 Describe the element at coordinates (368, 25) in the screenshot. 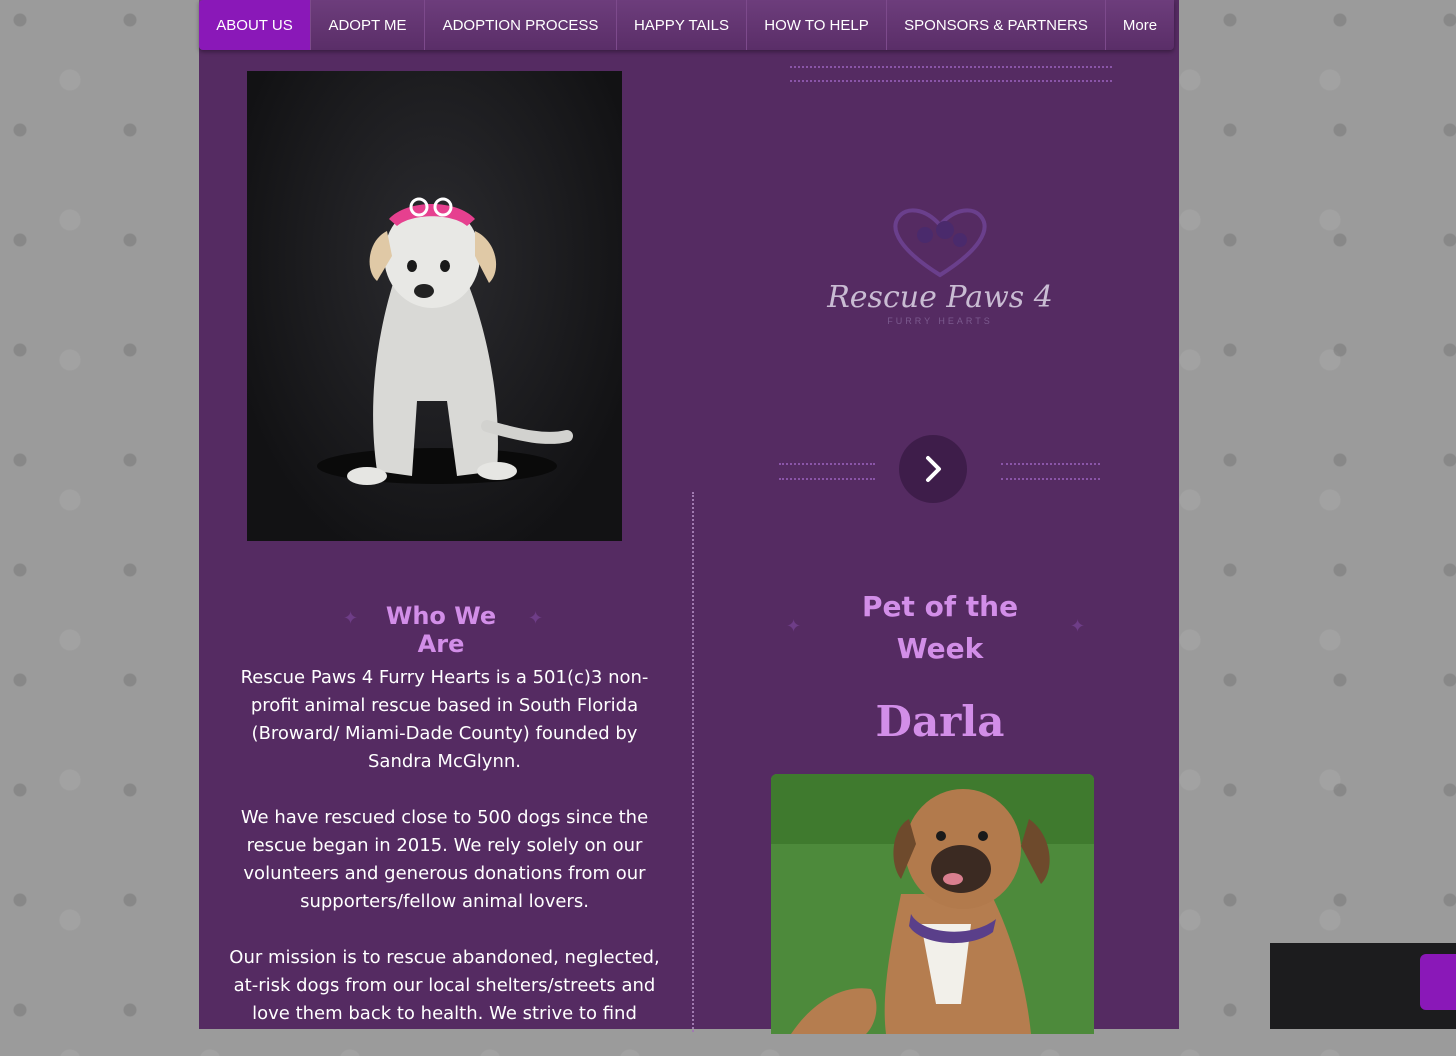

I see `nav-item-adopt-me: ADOPT ME` at that location.